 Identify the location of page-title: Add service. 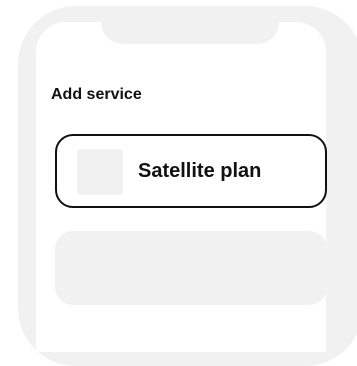
(96, 94).